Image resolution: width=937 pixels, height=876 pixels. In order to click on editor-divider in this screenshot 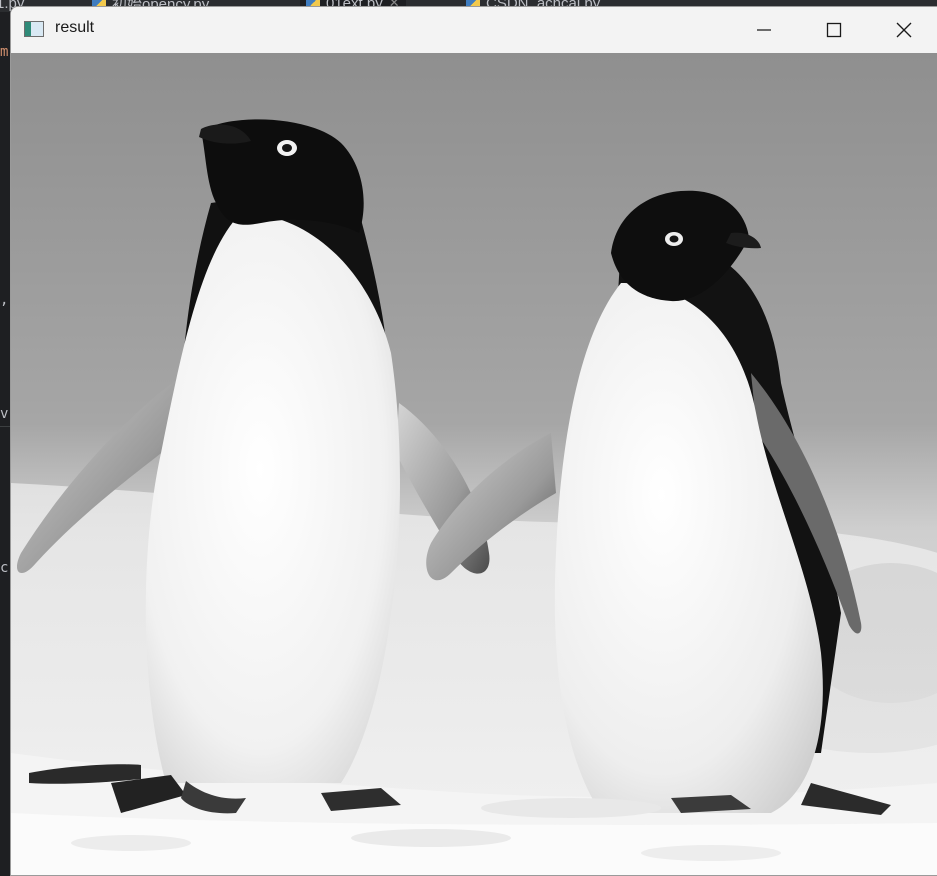, I will do `click(5, 426)`.